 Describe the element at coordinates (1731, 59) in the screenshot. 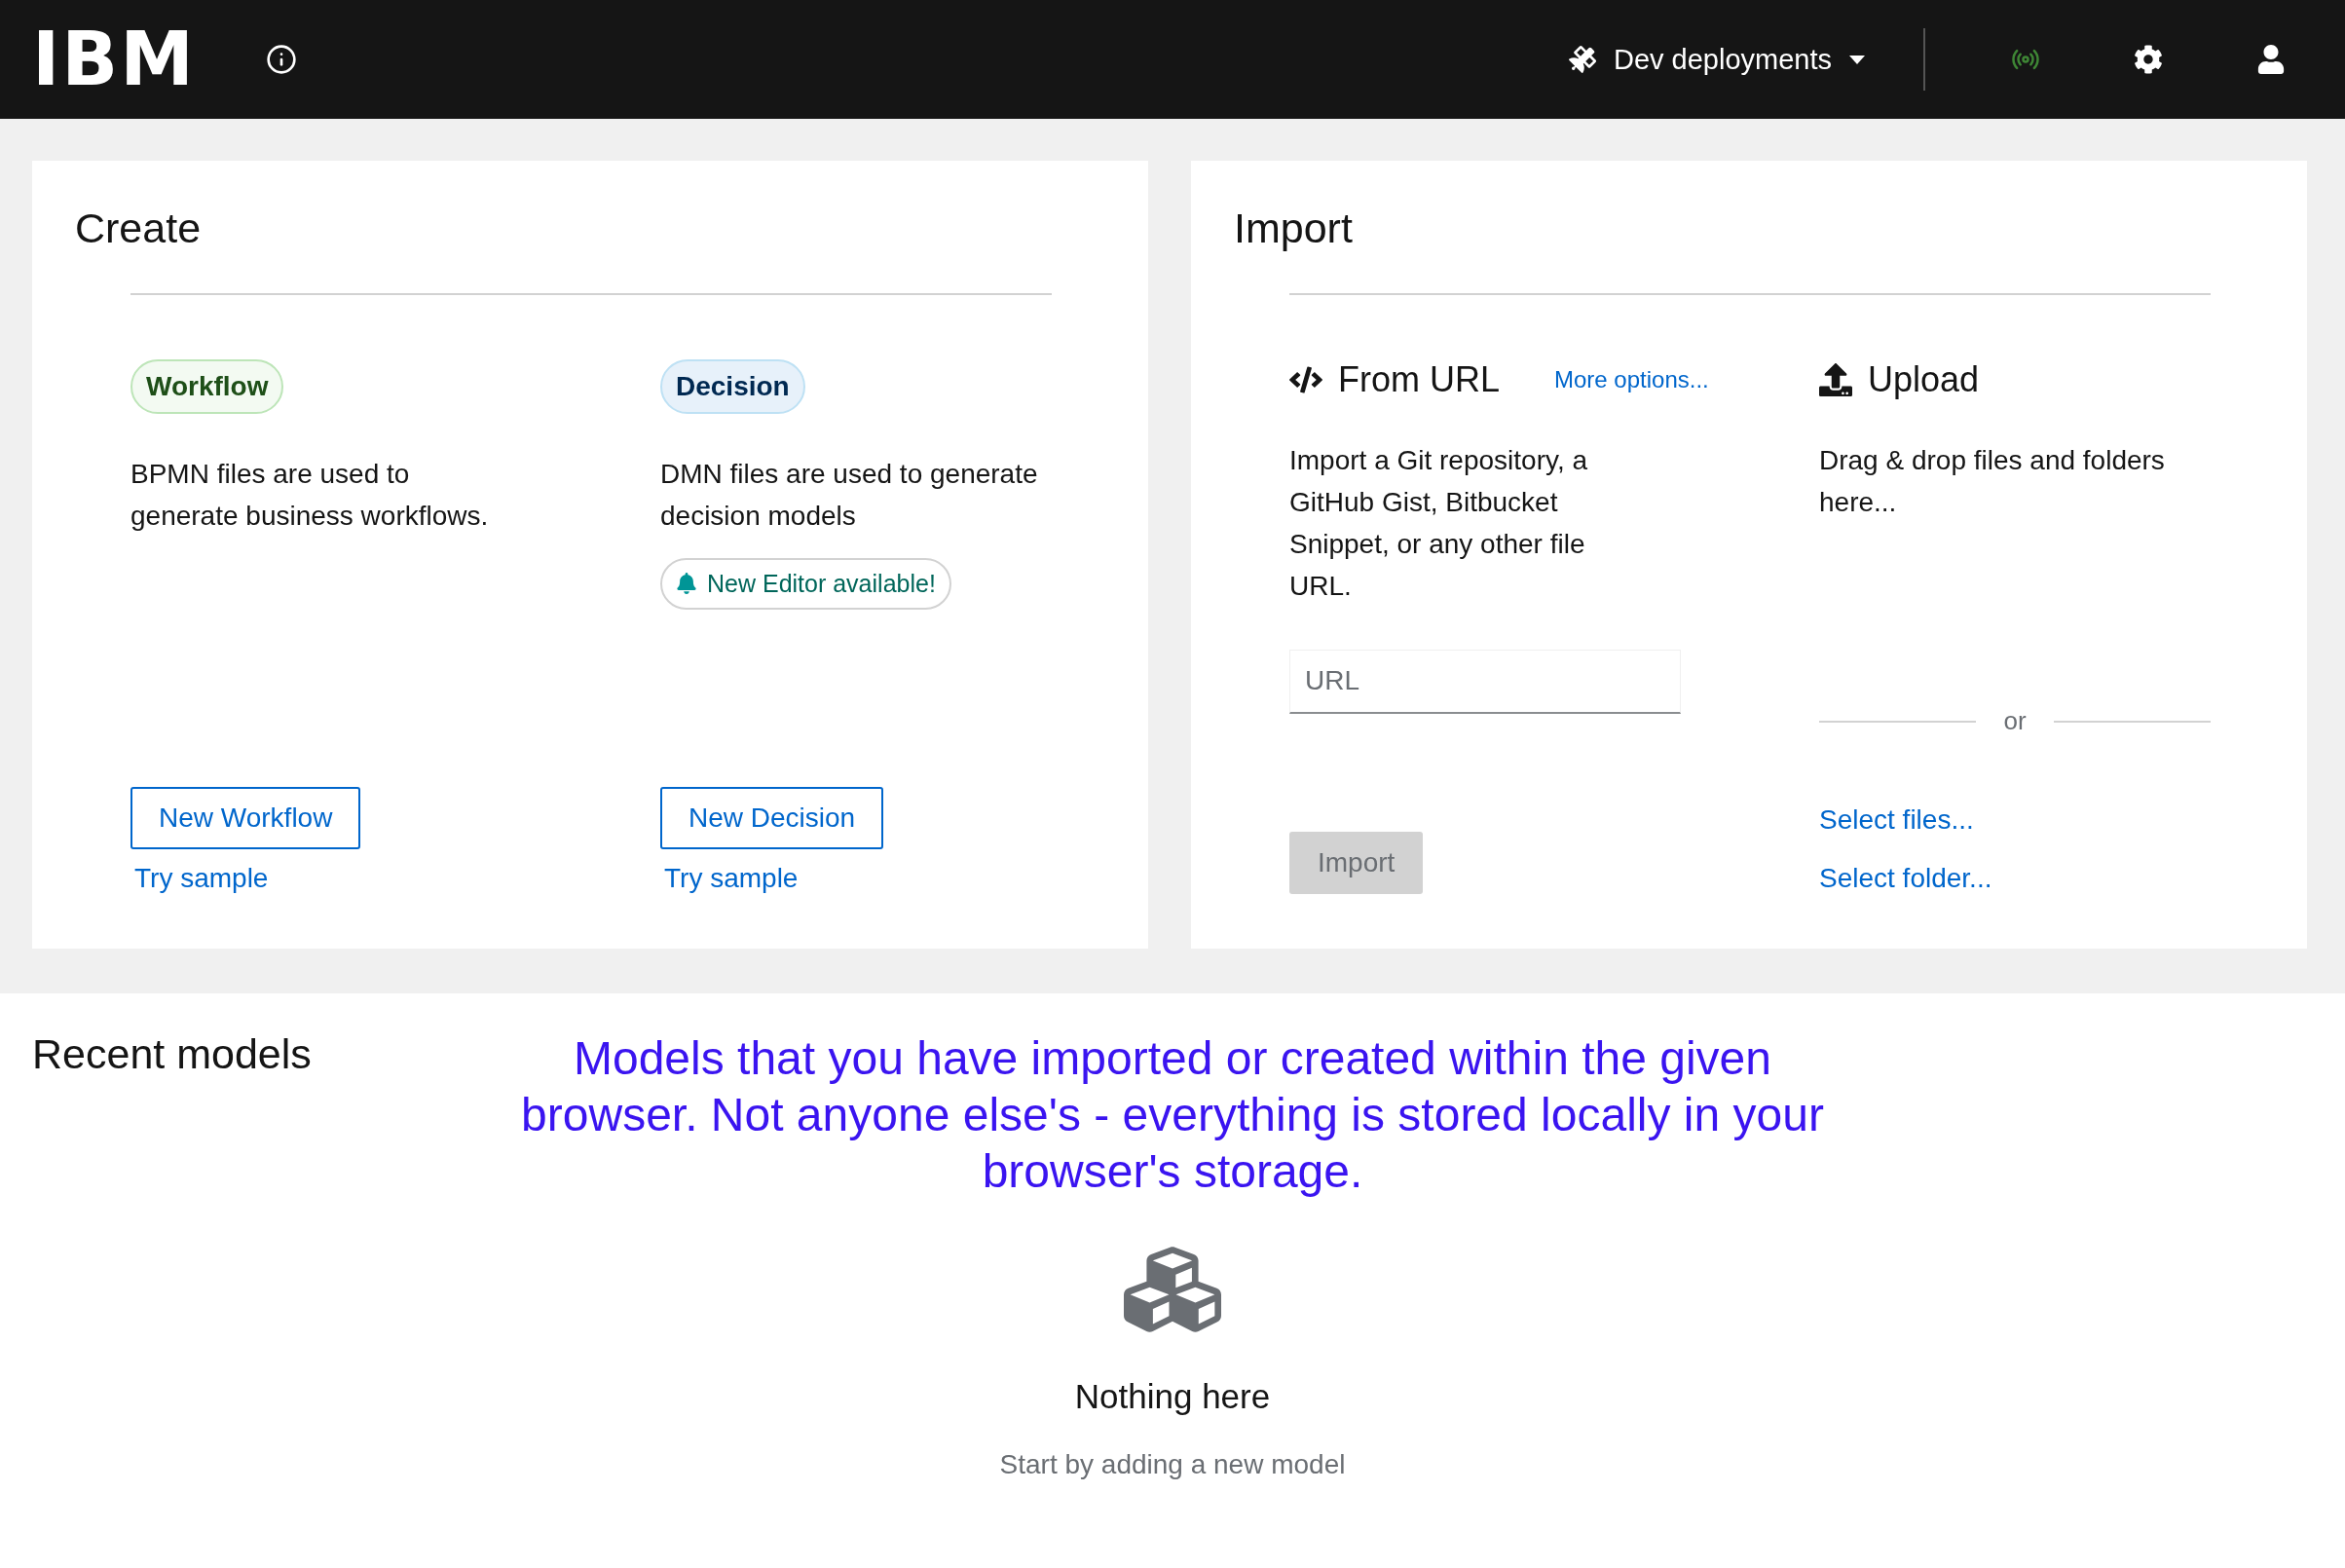

I see `context-dropdown: Dev deployments` at that location.